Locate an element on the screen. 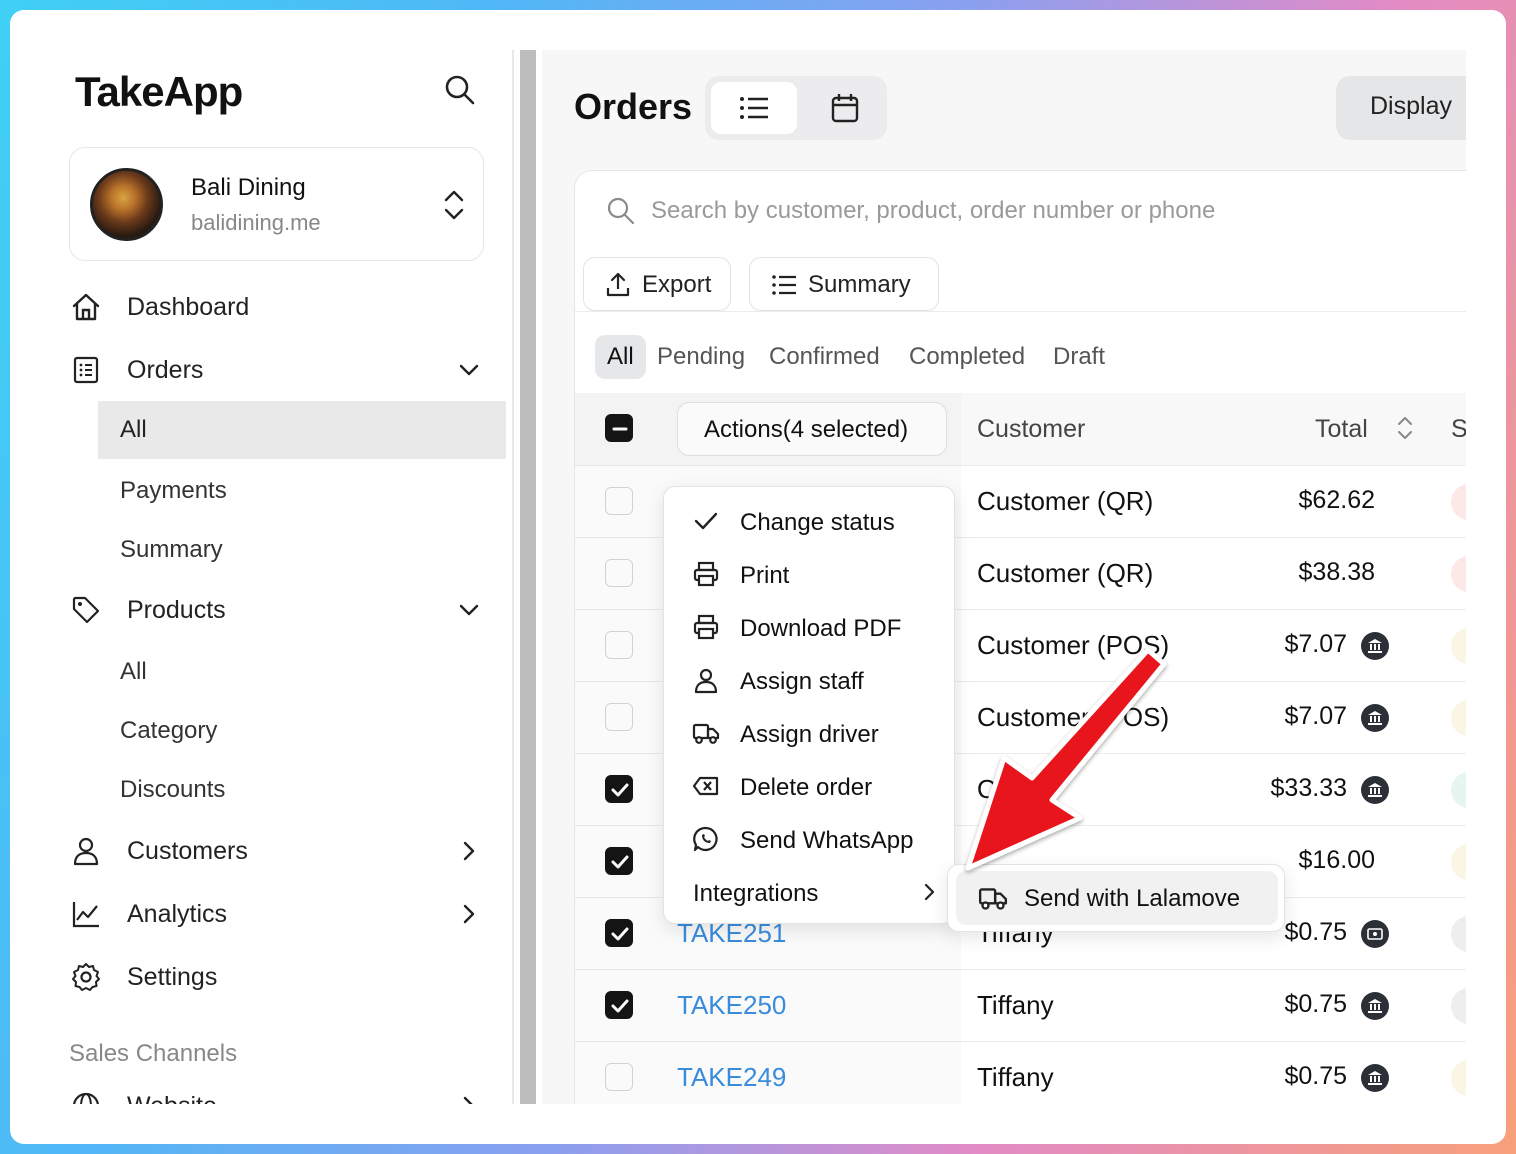 The width and height of the screenshot is (1516, 1154). menu-item-download-pdf: Download PDF is located at coordinates (810, 627).